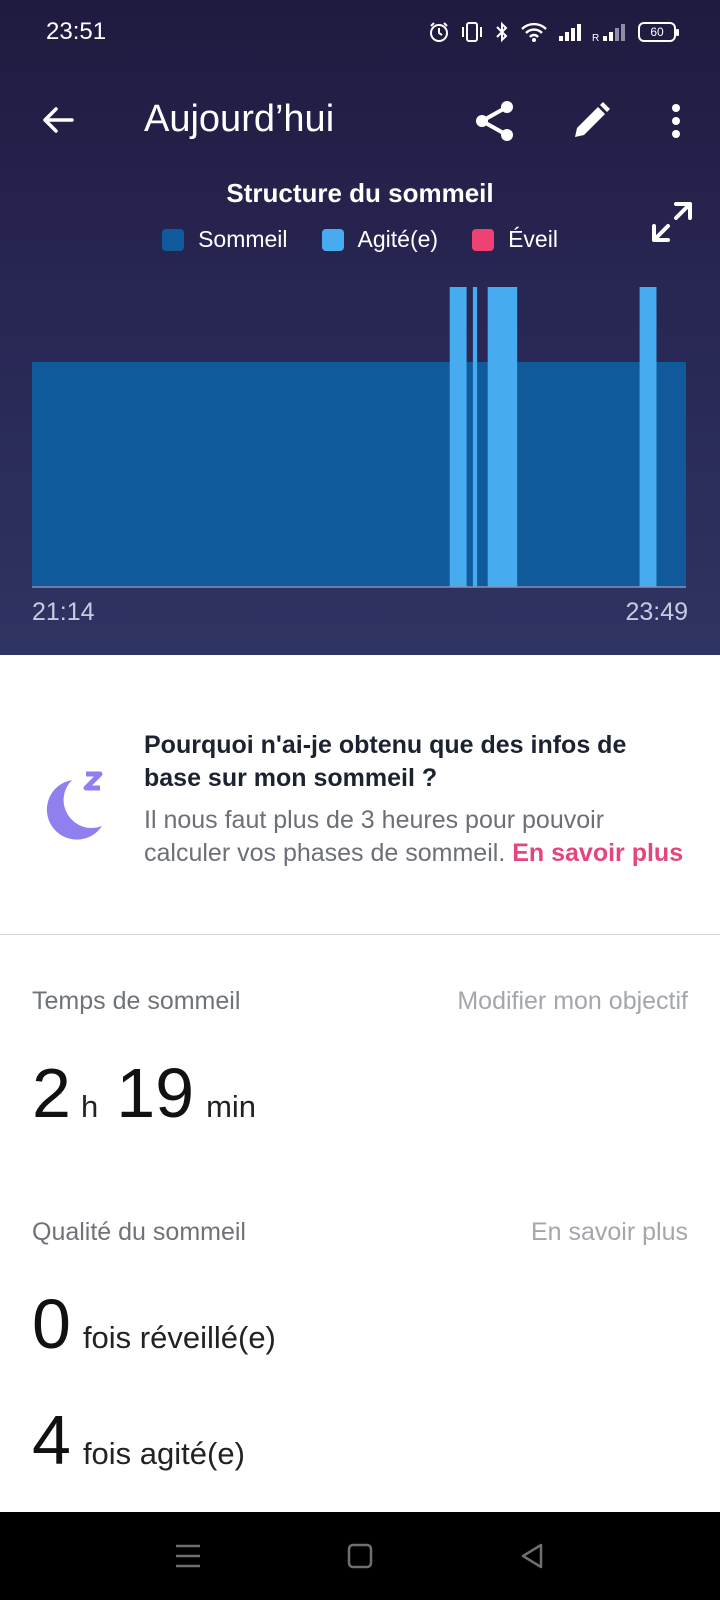 The height and width of the screenshot is (1600, 720). I want to click on edit-goal-link: Modifier mon objectif, so click(572, 1001).